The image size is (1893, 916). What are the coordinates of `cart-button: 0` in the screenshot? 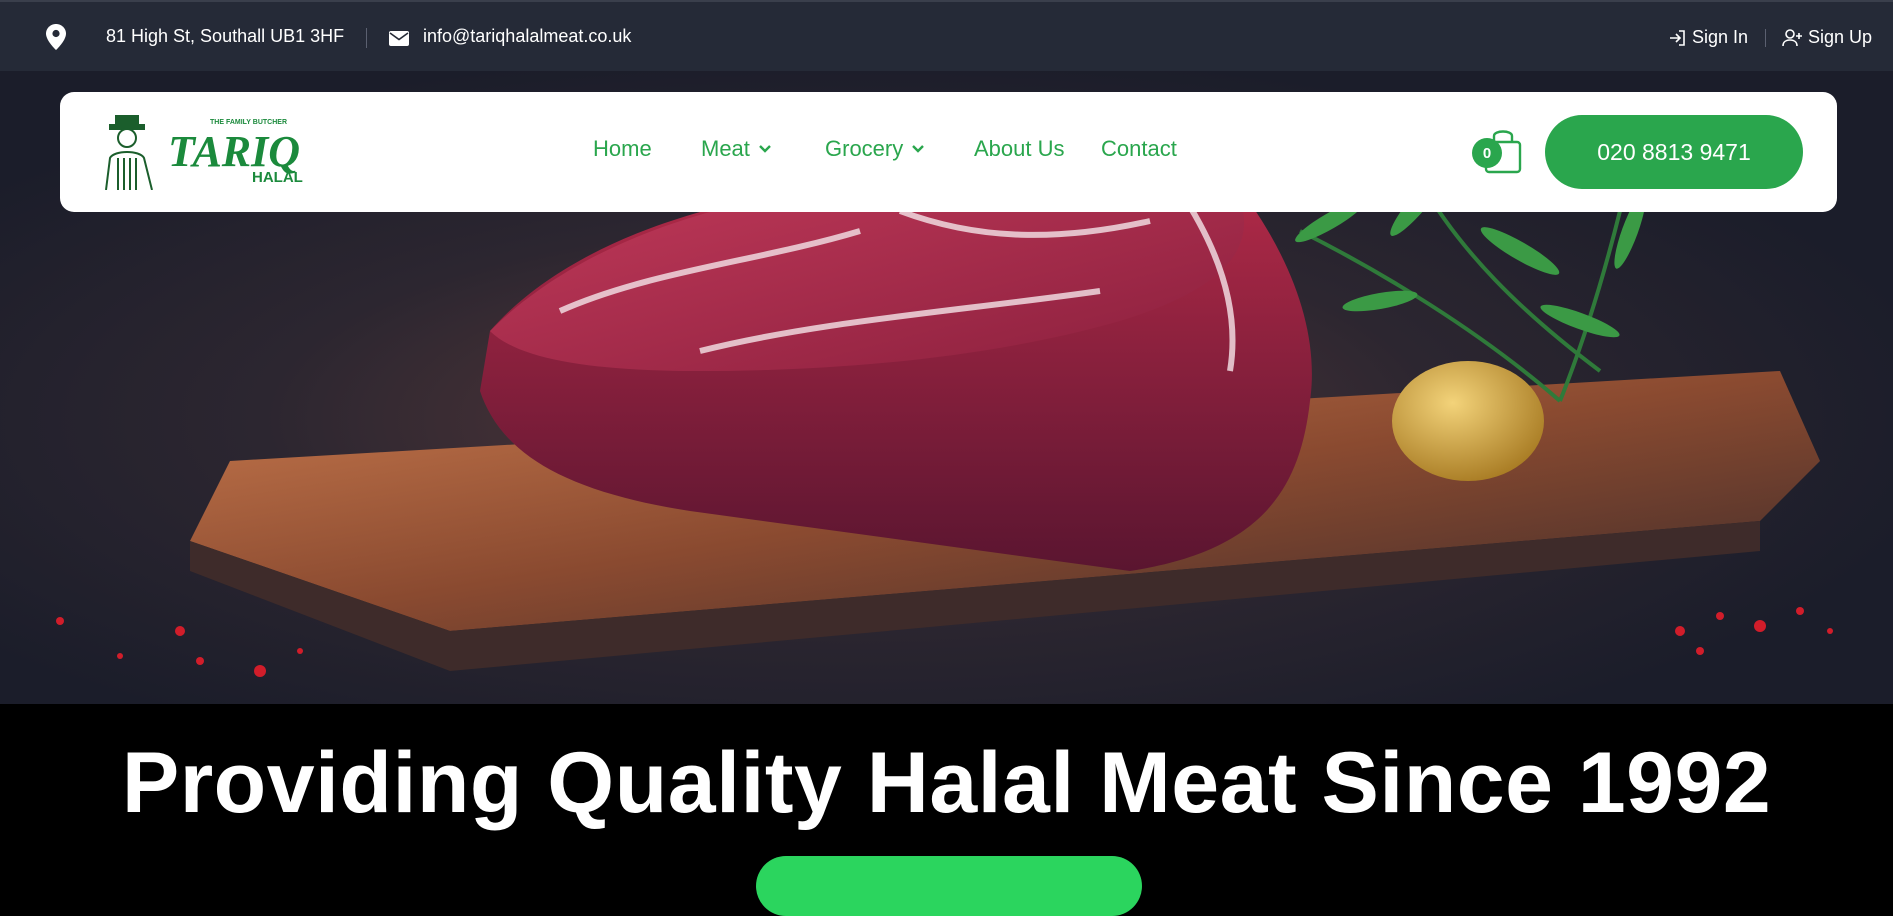 It's located at (1499, 151).